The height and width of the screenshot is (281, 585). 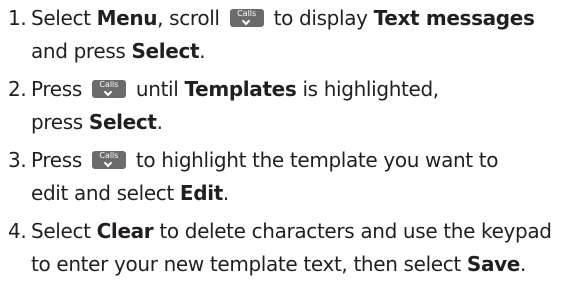 I want to click on step-text: and press, so click(x=81, y=51).